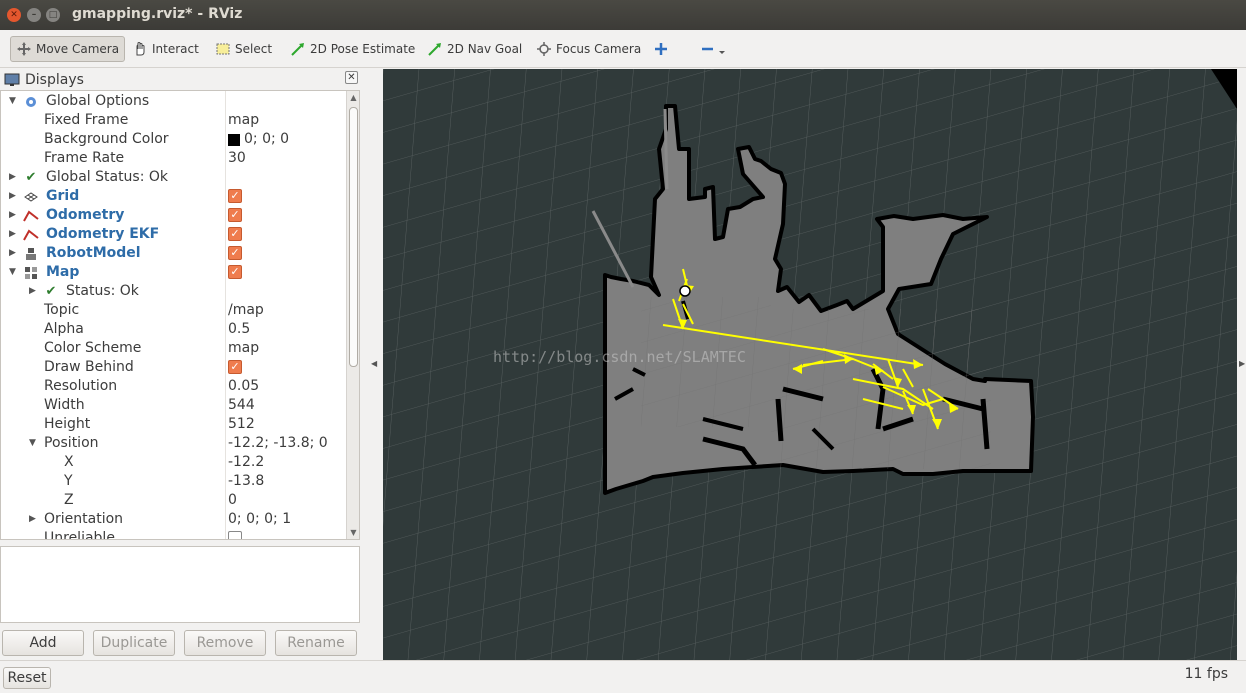 The image size is (1246, 693). I want to click on window-maximize-button: □, so click(53, 15).